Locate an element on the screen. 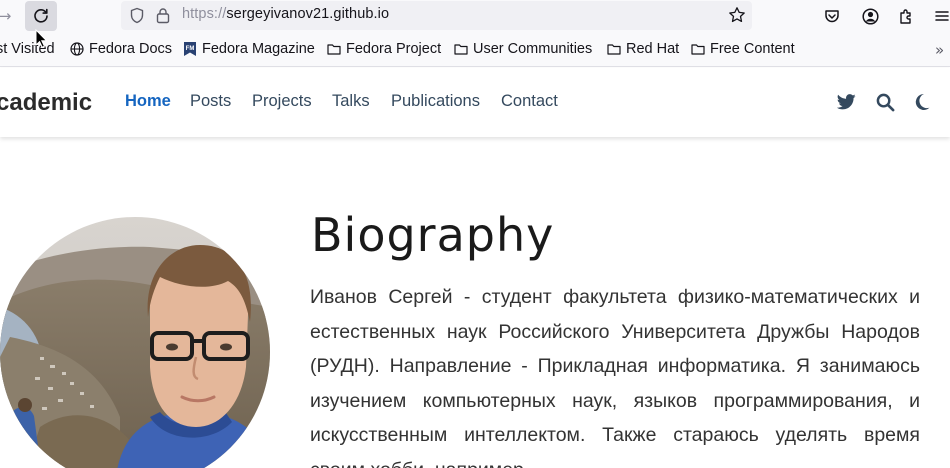 Image resolution: width=950 pixels, height=468 pixels. bookmark-label: Red Hat is located at coordinates (653, 49).